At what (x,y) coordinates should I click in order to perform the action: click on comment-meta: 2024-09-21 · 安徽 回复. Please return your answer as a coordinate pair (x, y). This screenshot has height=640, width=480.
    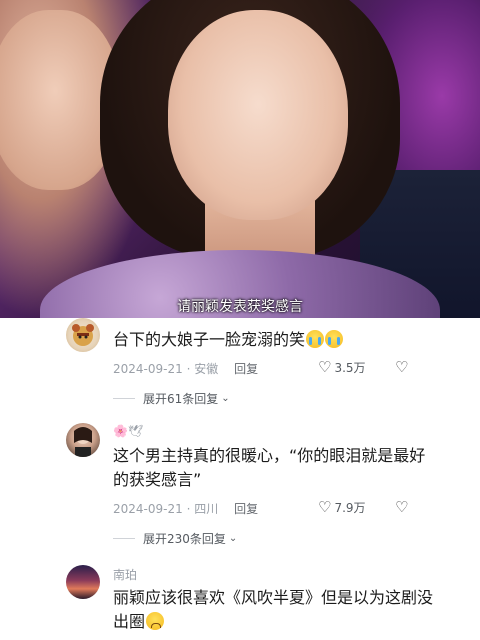
    Looking at the image, I should click on (185, 368).